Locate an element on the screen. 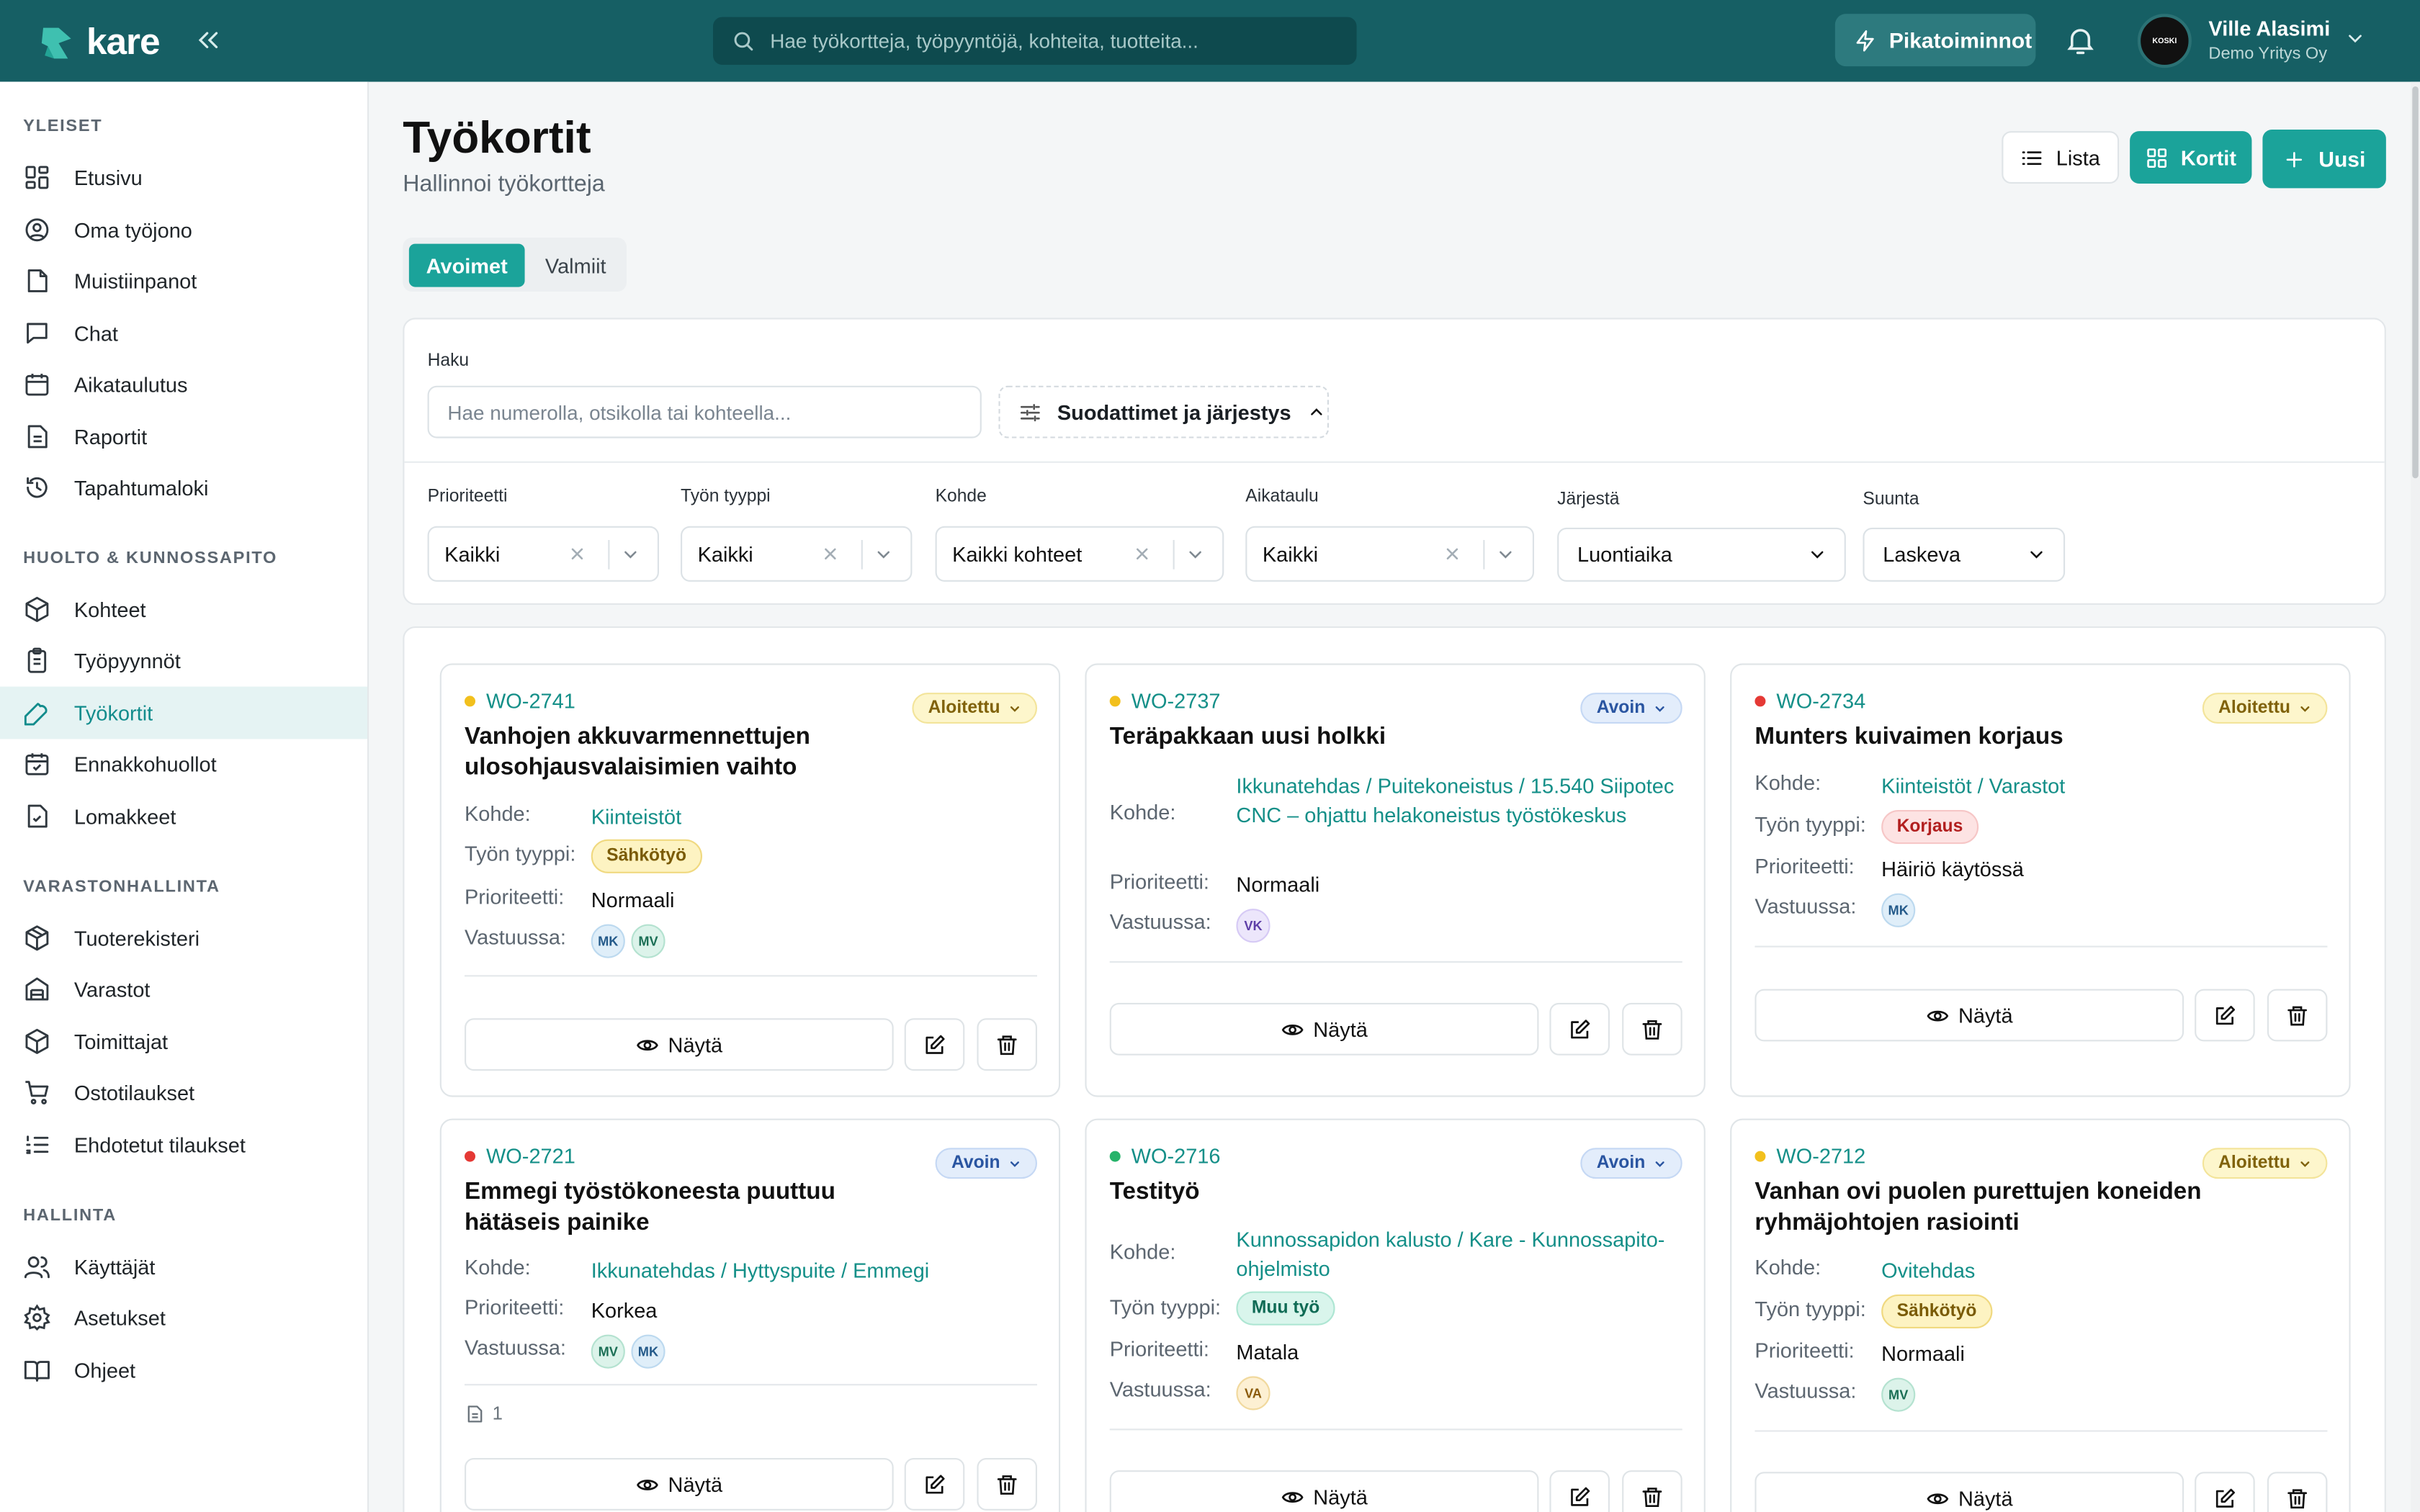 The height and width of the screenshot is (1512, 2420). tab-valmiit: Valmiit is located at coordinates (575, 265).